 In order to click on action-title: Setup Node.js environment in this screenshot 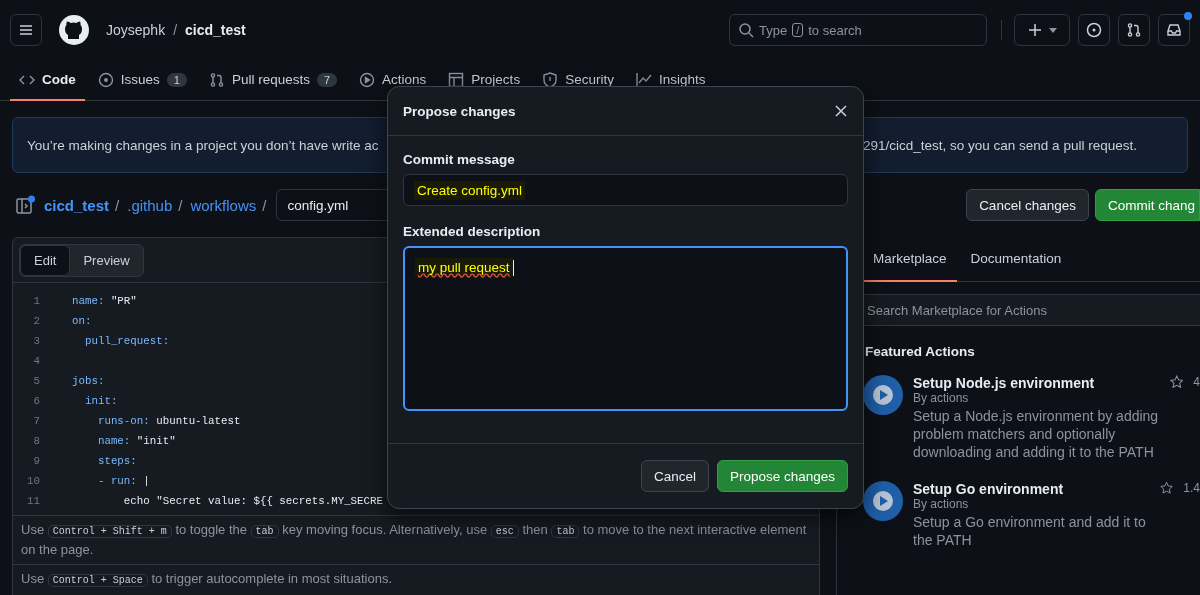, I will do `click(1036, 383)`.